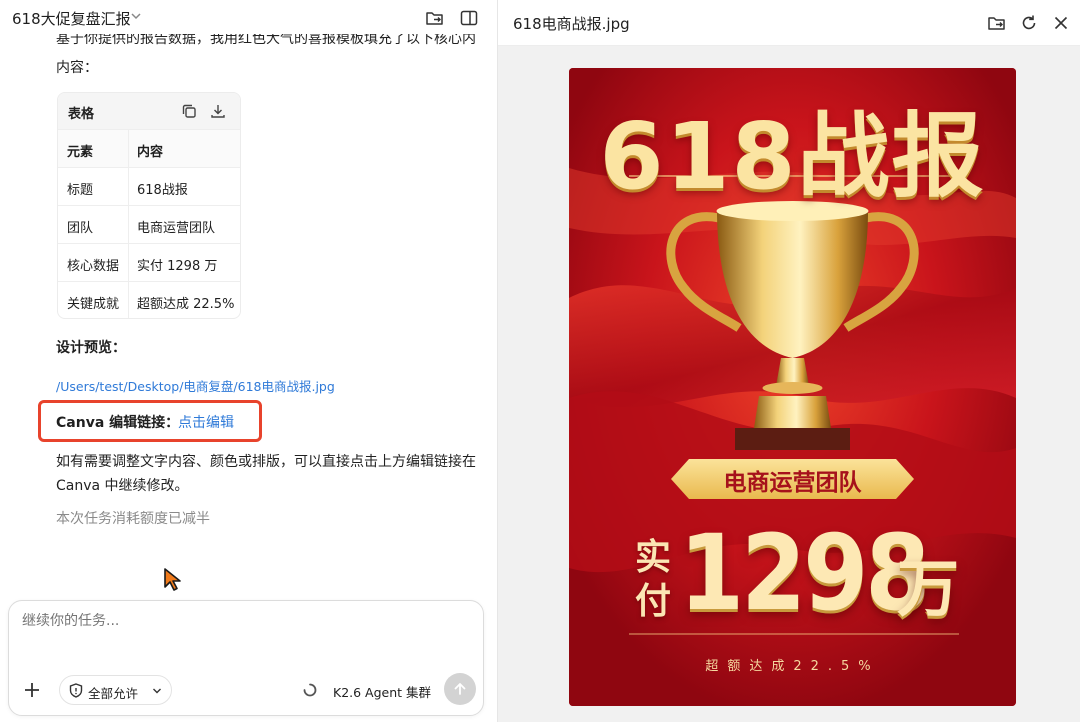  I want to click on poster-team: 电商运营团队, so click(792, 483).